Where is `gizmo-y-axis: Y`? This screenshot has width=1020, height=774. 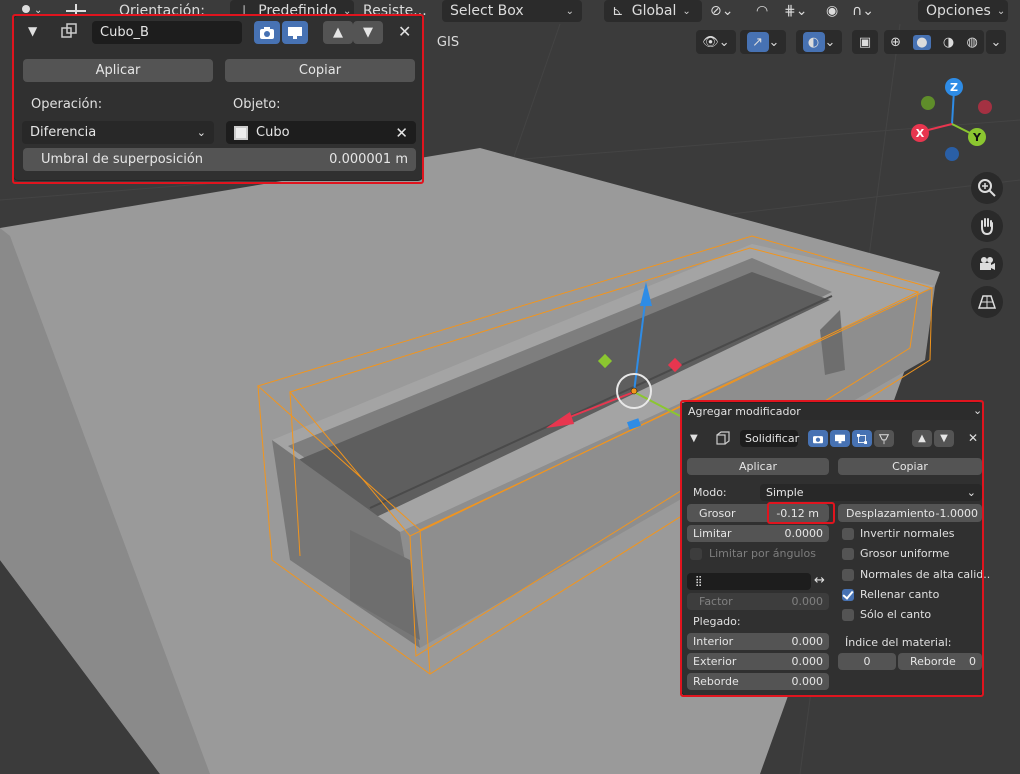 gizmo-y-axis: Y is located at coordinates (977, 137).